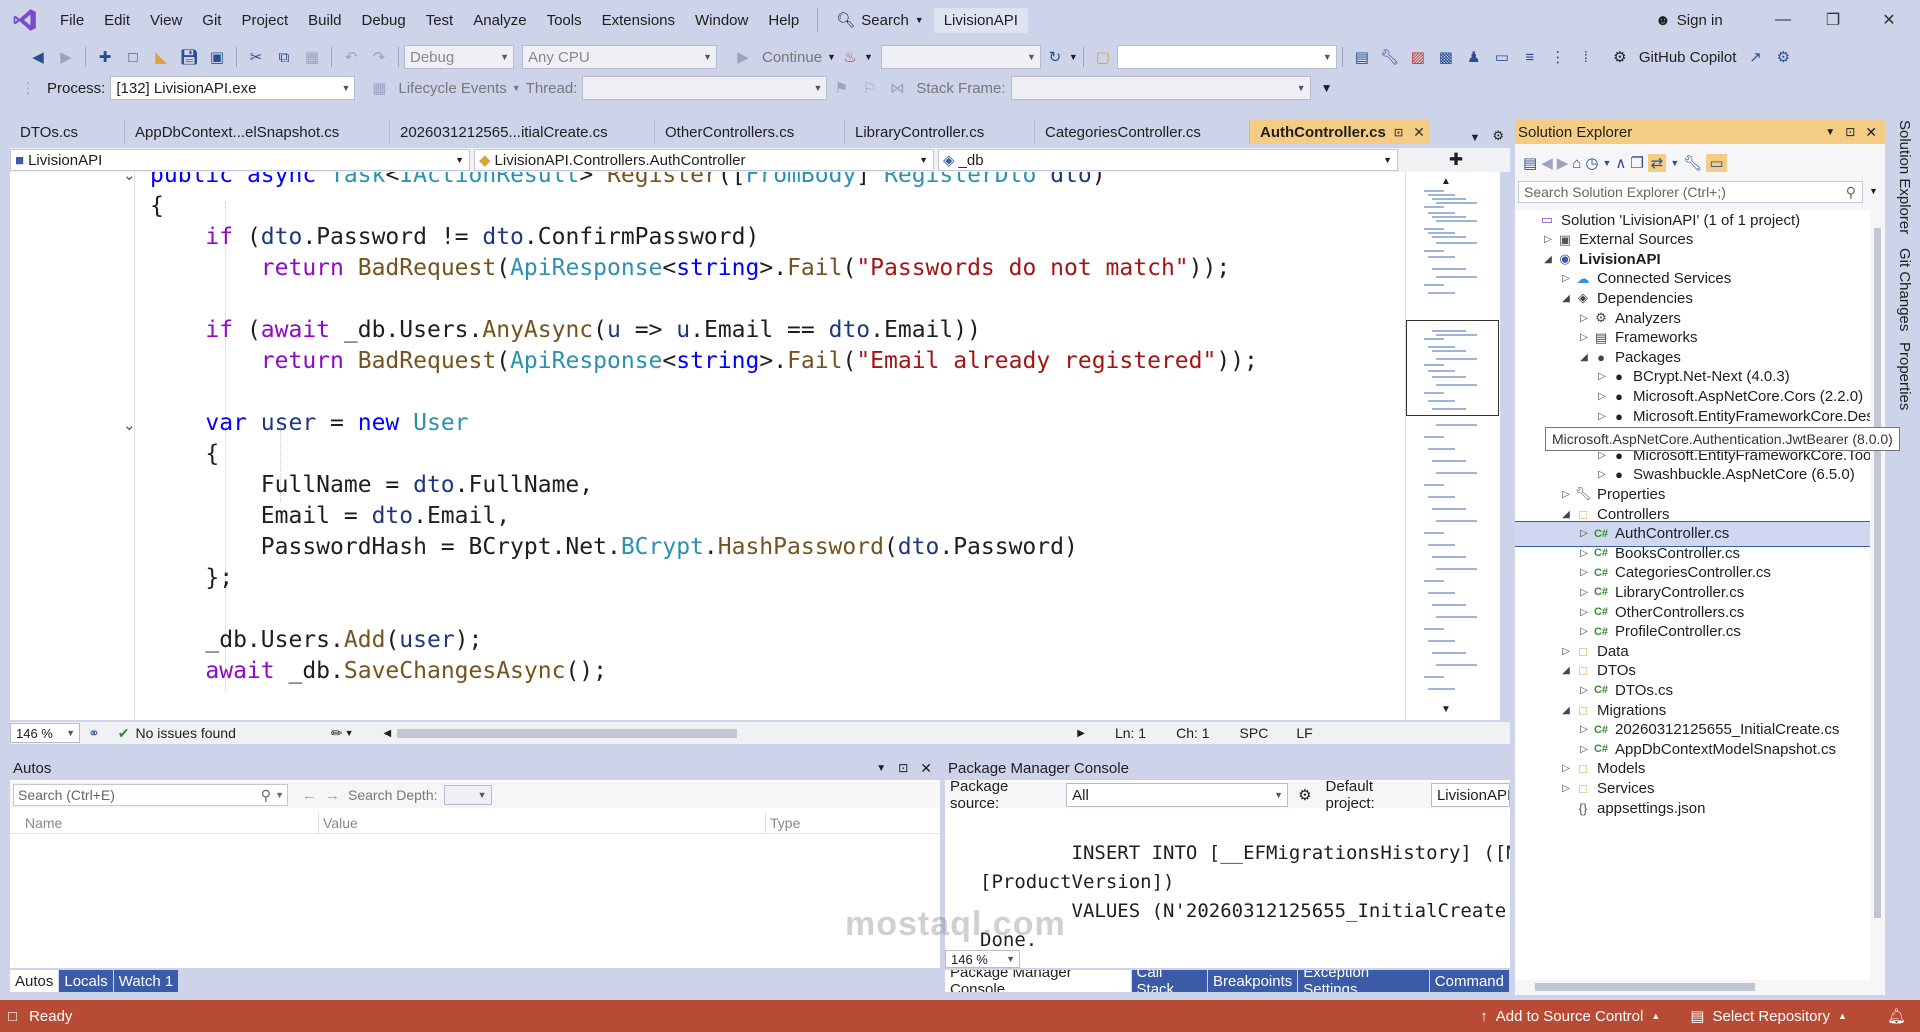 This screenshot has width=1920, height=1032. What do you see at coordinates (146, 981) in the screenshot?
I see `tab-watch-1: Watch 1` at bounding box center [146, 981].